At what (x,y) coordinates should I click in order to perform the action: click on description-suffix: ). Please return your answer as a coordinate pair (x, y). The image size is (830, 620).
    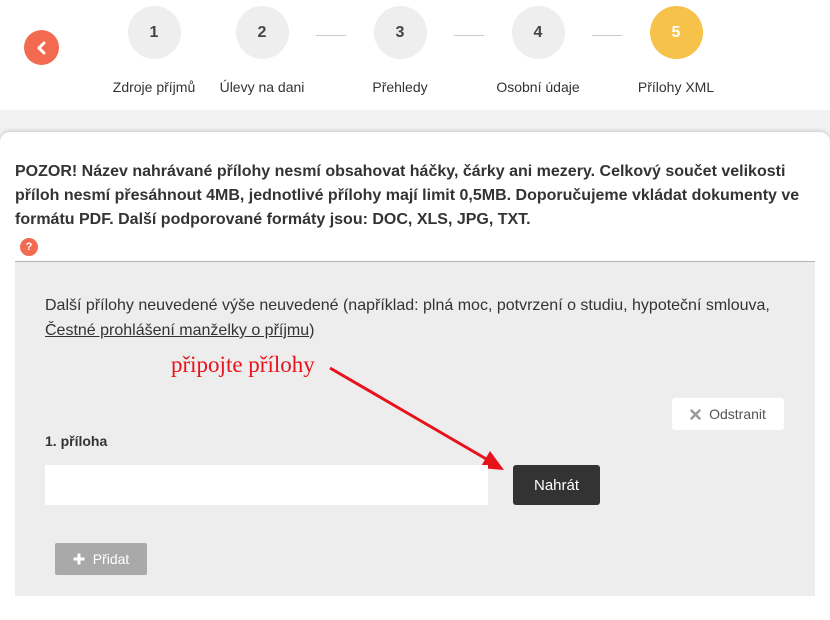
    Looking at the image, I should click on (312, 330).